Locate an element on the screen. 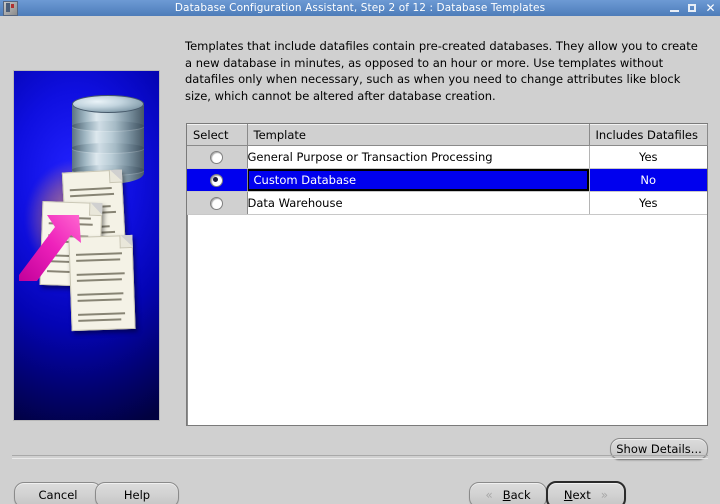 The image size is (720, 504). table-header-row: Select Template Includes Datafiles is located at coordinates (447, 135).